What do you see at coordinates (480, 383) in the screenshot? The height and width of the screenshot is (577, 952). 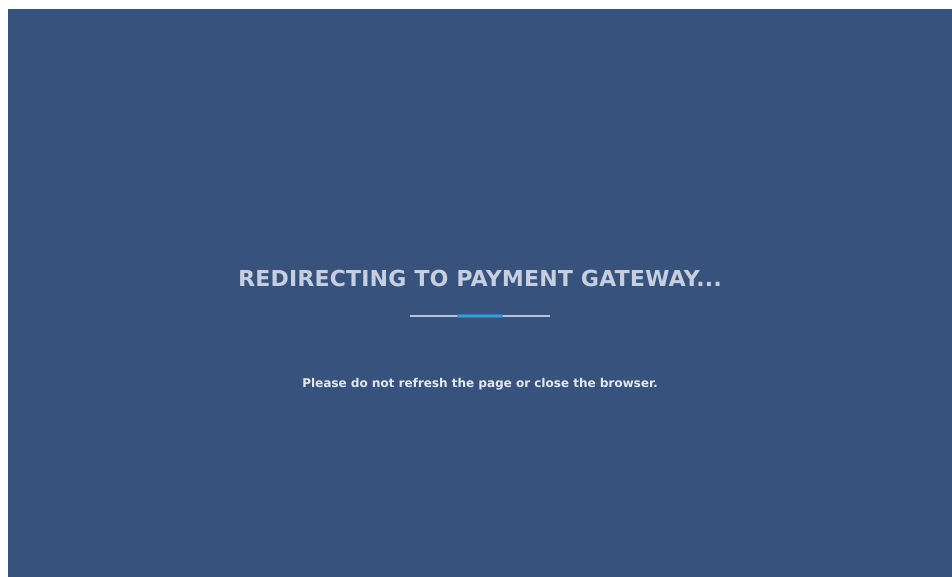 I see `message: Please do not refresh the page or close the browser.` at bounding box center [480, 383].